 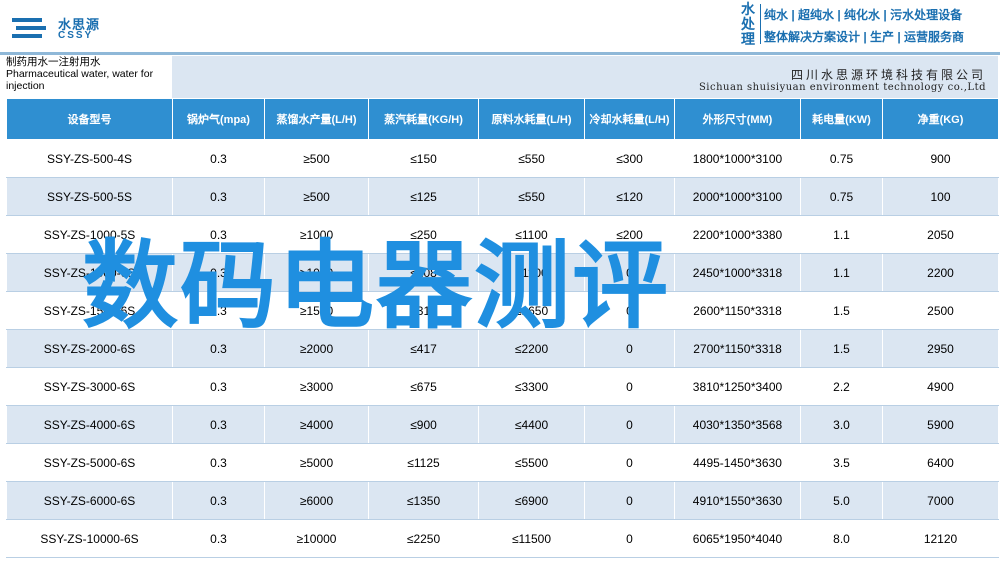 What do you see at coordinates (737, 272) in the screenshot?
I see `table-cell: 2450*1000*3318` at bounding box center [737, 272].